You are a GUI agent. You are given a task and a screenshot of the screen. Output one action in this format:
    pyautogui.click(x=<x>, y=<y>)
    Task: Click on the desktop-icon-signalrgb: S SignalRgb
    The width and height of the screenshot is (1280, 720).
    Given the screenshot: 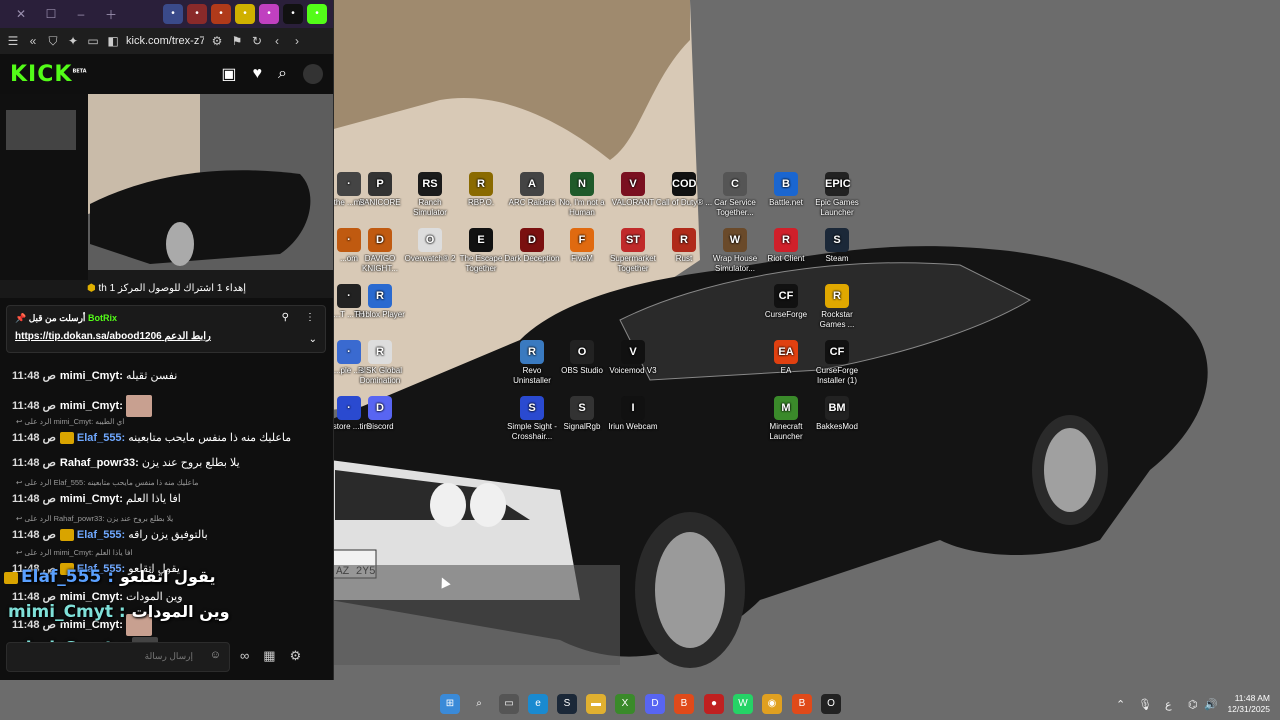 What is the action you would take?
    pyautogui.click(x=582, y=414)
    